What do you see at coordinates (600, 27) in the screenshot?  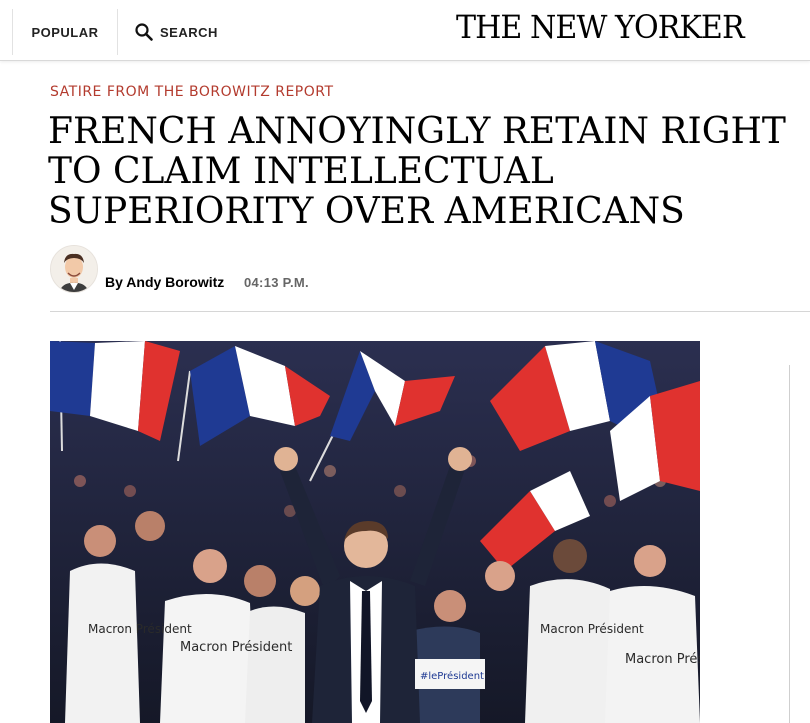 I see `new-yorker-logo: THE NEW YORKER` at bounding box center [600, 27].